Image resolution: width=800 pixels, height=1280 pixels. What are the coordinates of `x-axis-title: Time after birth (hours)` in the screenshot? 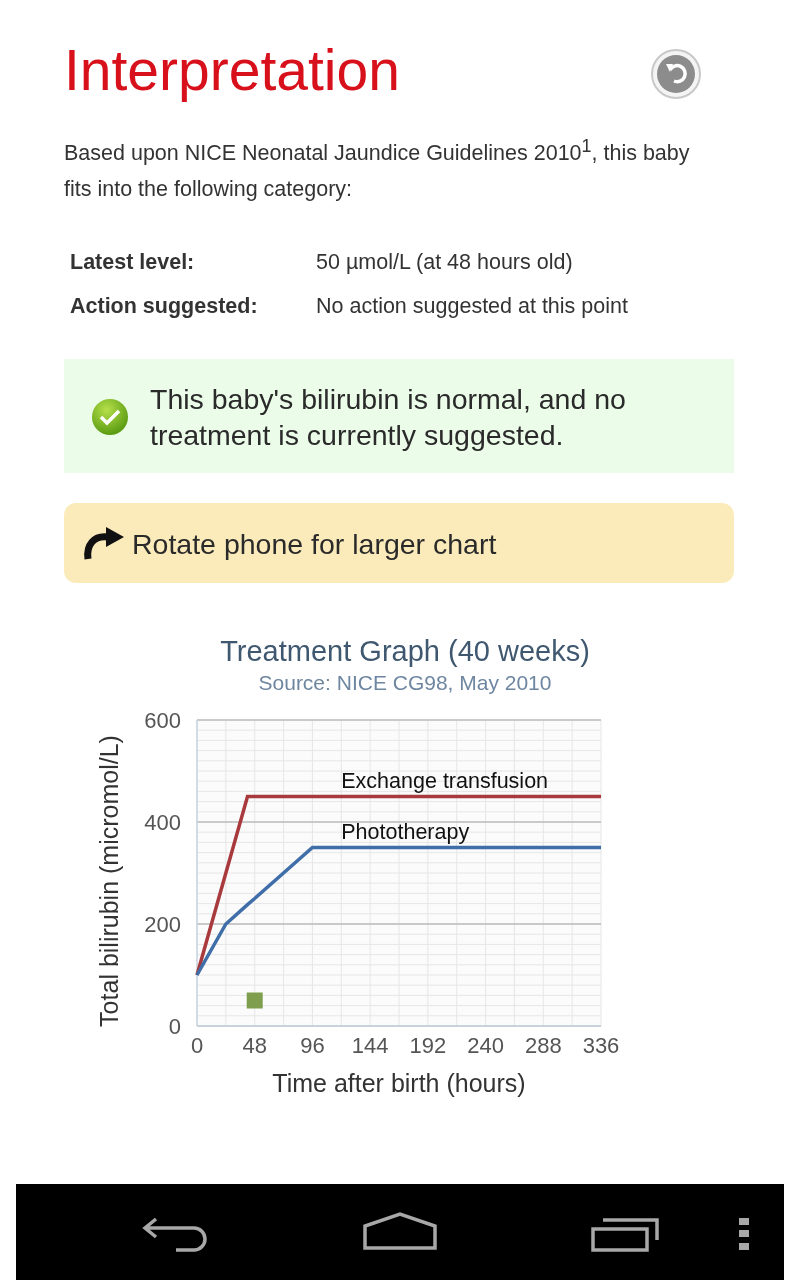 It's located at (399, 1083).